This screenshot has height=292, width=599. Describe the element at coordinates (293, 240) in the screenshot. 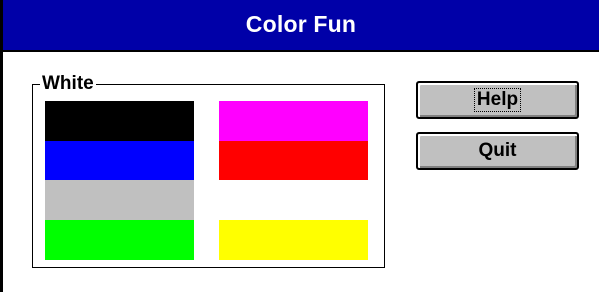

I see `swatch-yellow` at that location.